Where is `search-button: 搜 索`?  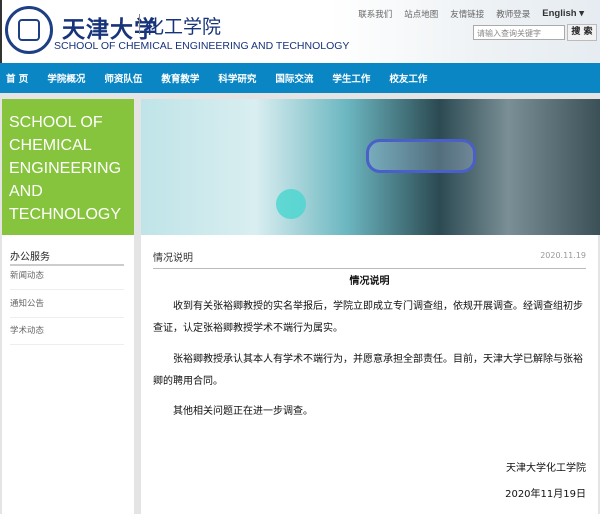
search-button: 搜 索 is located at coordinates (582, 32).